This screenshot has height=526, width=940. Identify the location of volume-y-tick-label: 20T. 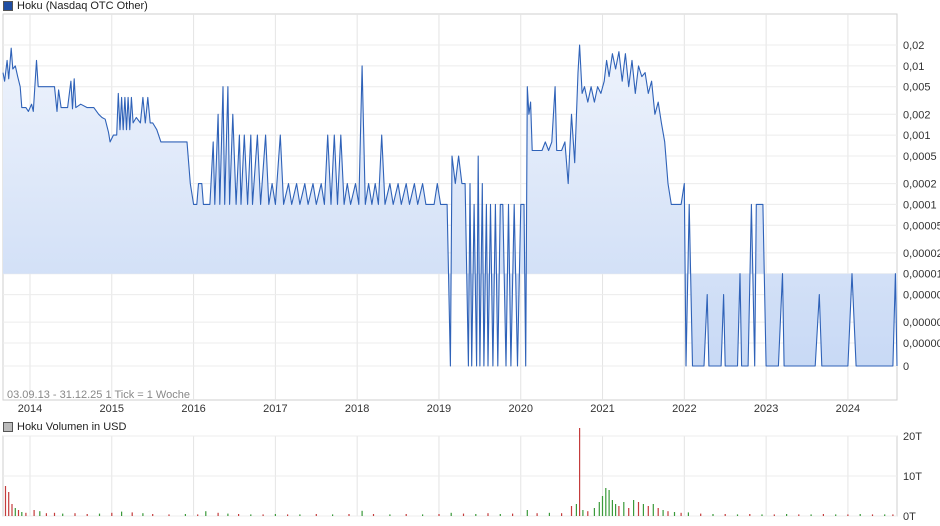
(912, 437).